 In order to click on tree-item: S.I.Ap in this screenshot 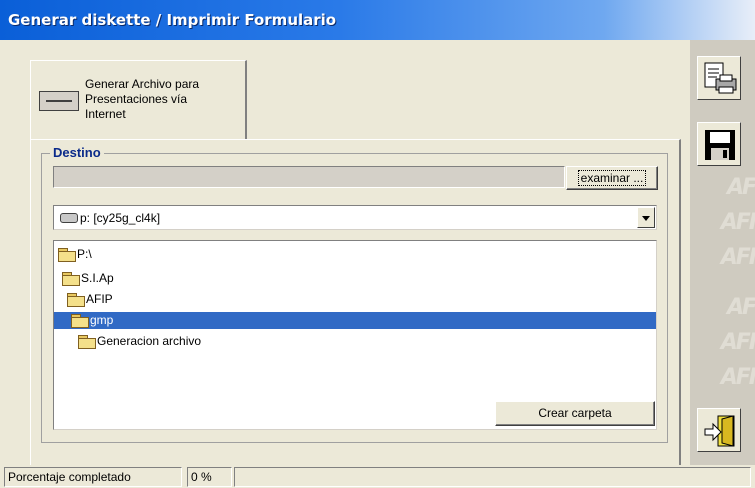, I will do `click(88, 278)`.